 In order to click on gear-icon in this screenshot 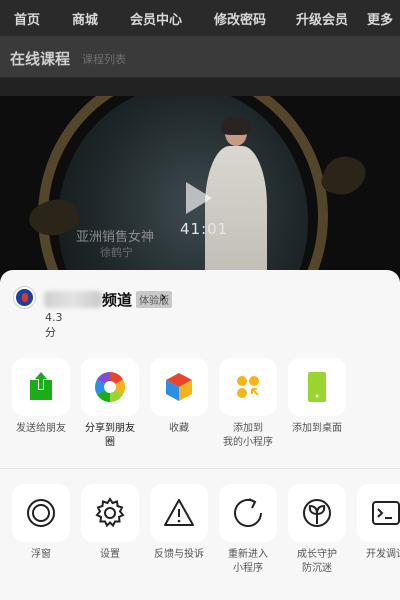, I will do `click(110, 513)`.